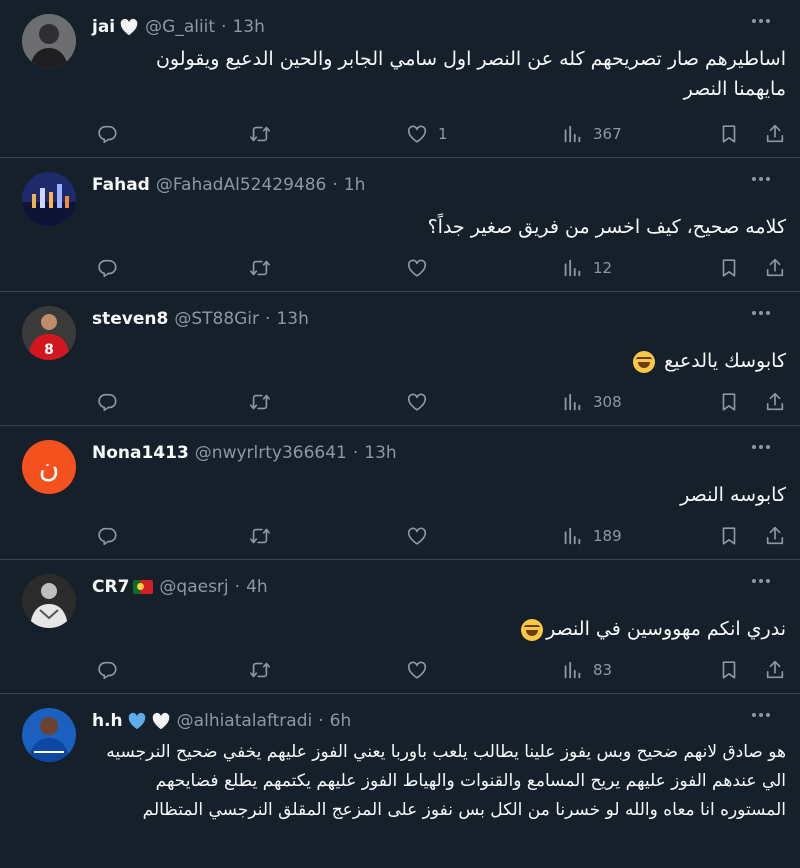  What do you see at coordinates (733, 495) in the screenshot?
I see `tweet-text: كابوسه النصر` at bounding box center [733, 495].